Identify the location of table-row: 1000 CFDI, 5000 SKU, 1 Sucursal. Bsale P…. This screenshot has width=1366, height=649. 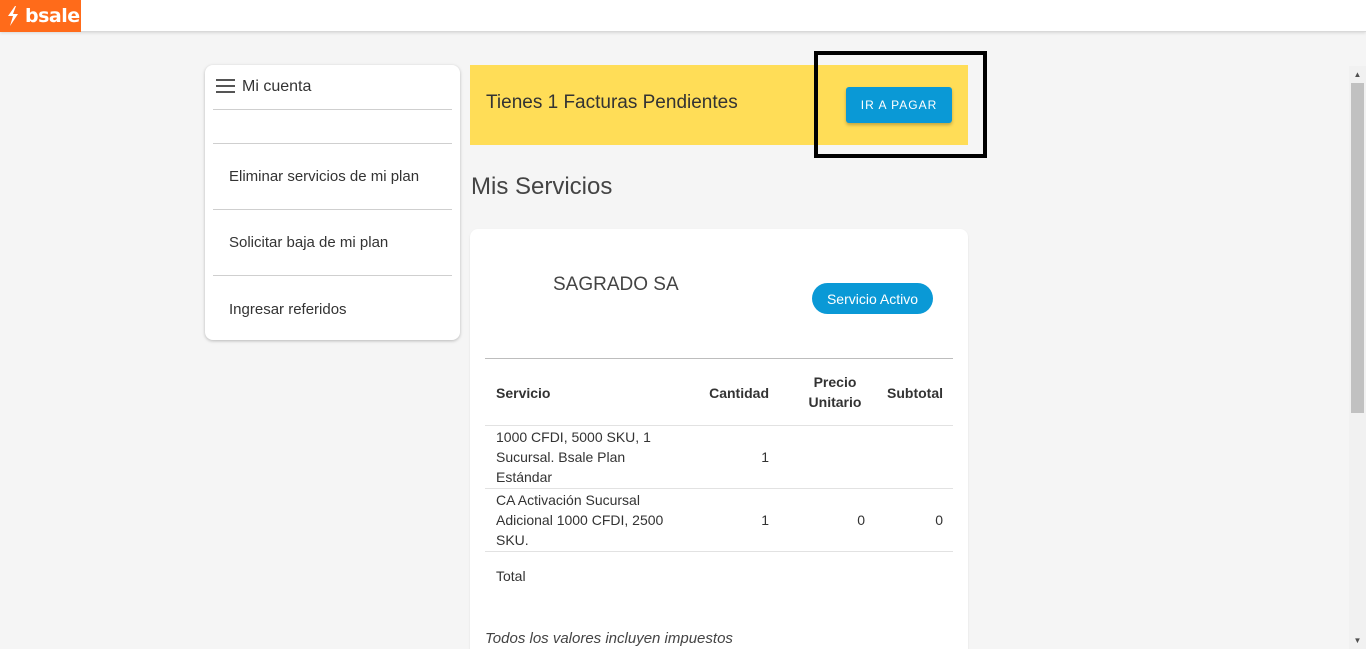
(719, 457).